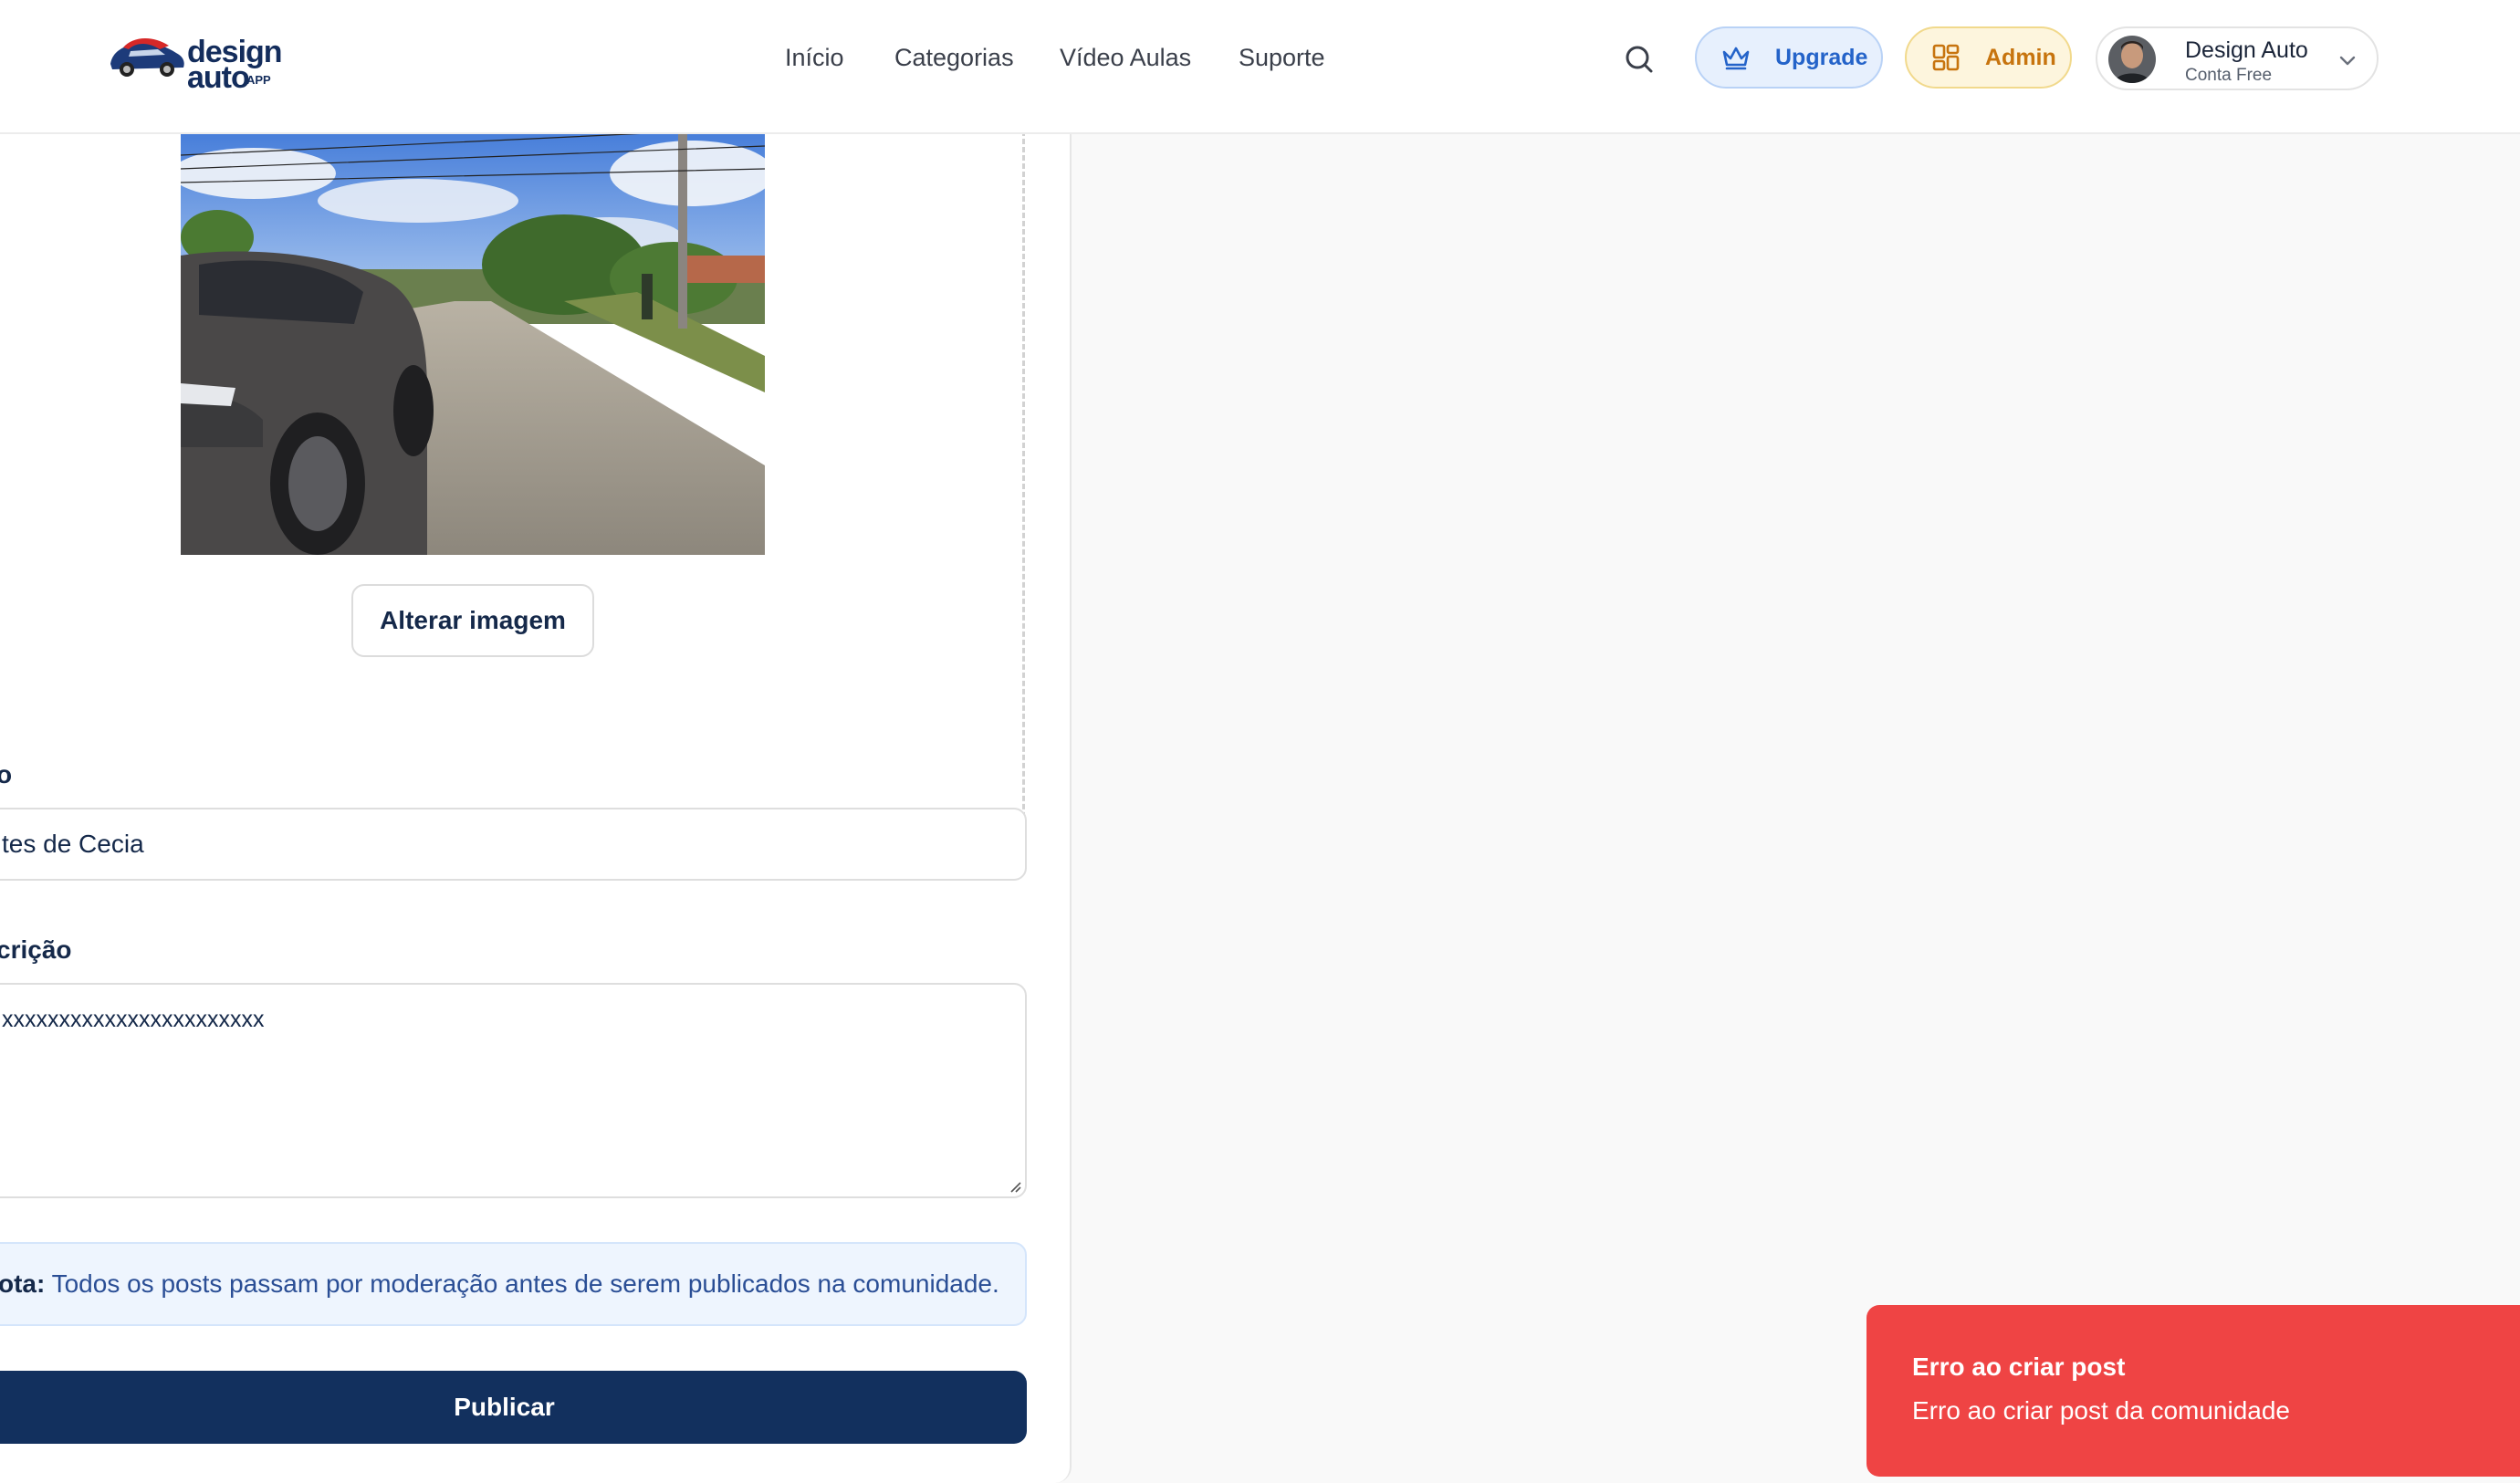 The height and width of the screenshot is (1483, 2520). I want to click on title-label: o, so click(7, 774).